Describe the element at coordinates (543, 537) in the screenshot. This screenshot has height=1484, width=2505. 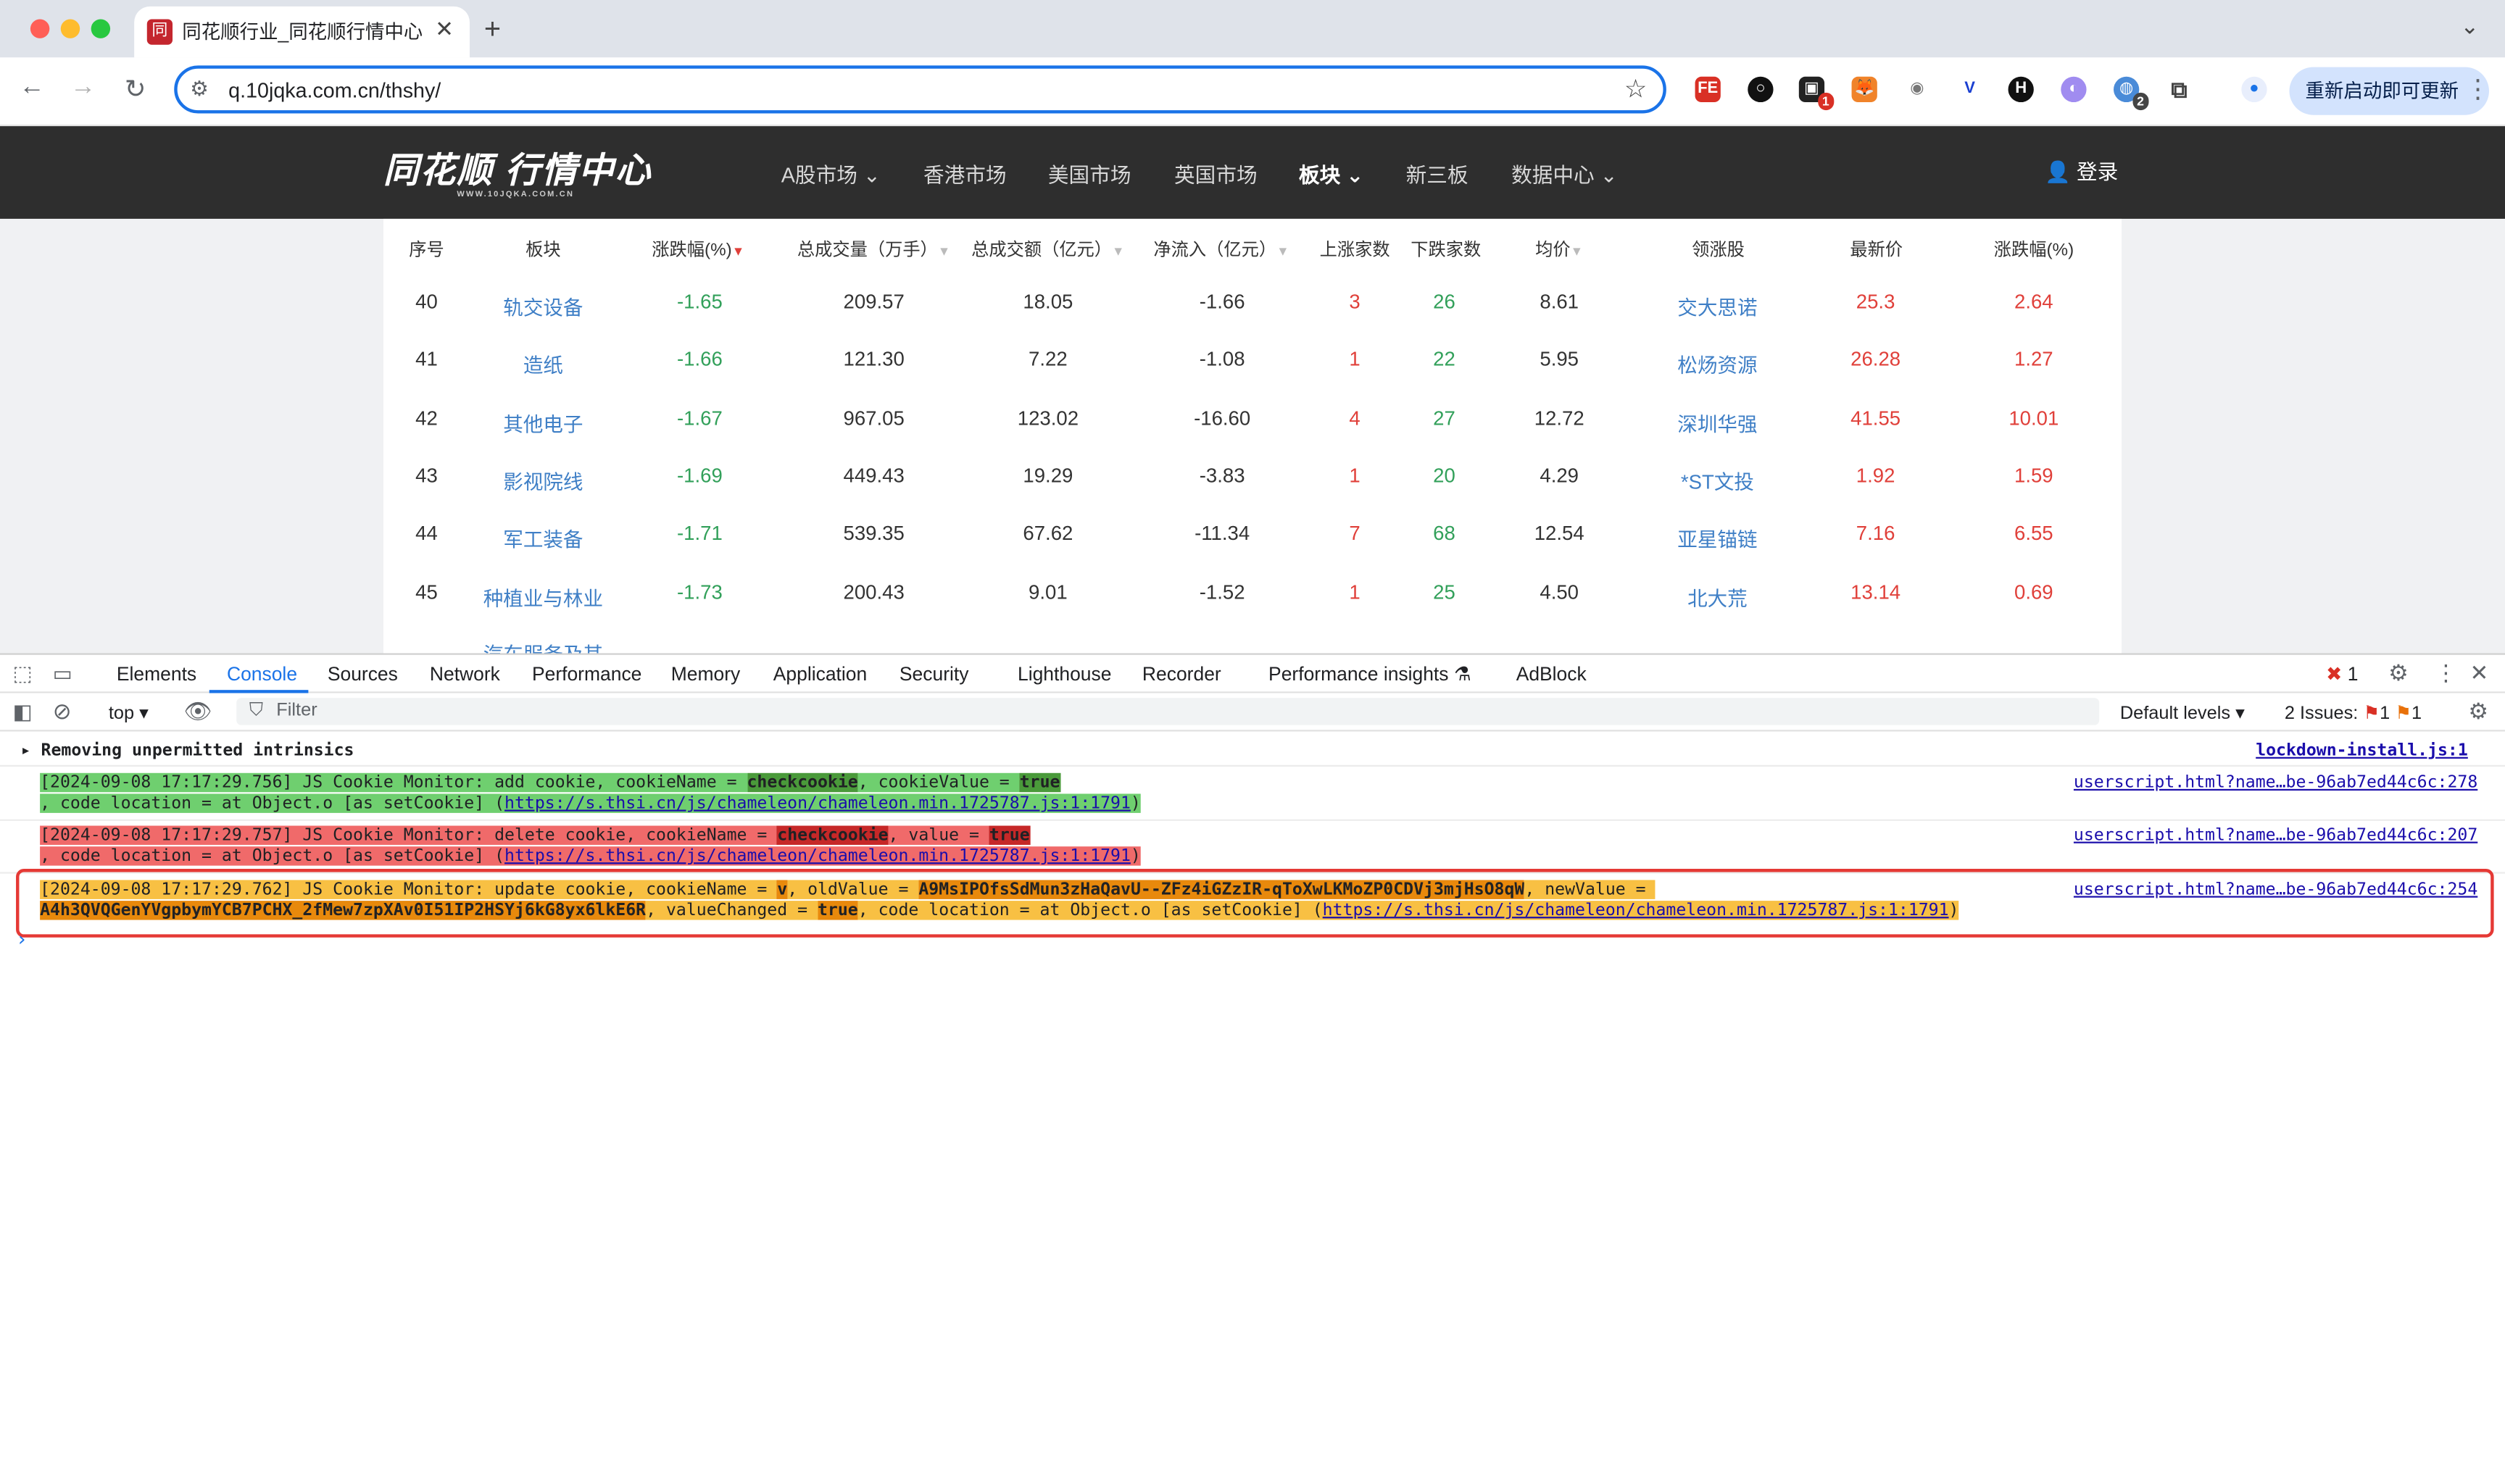
I see `cell-sector: 军工装备` at that location.